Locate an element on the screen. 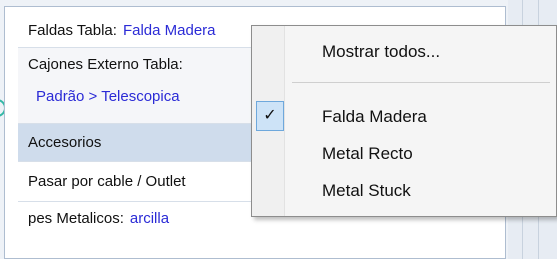  menu-item-metal-stuck: Metal Stuck is located at coordinates (404, 191).